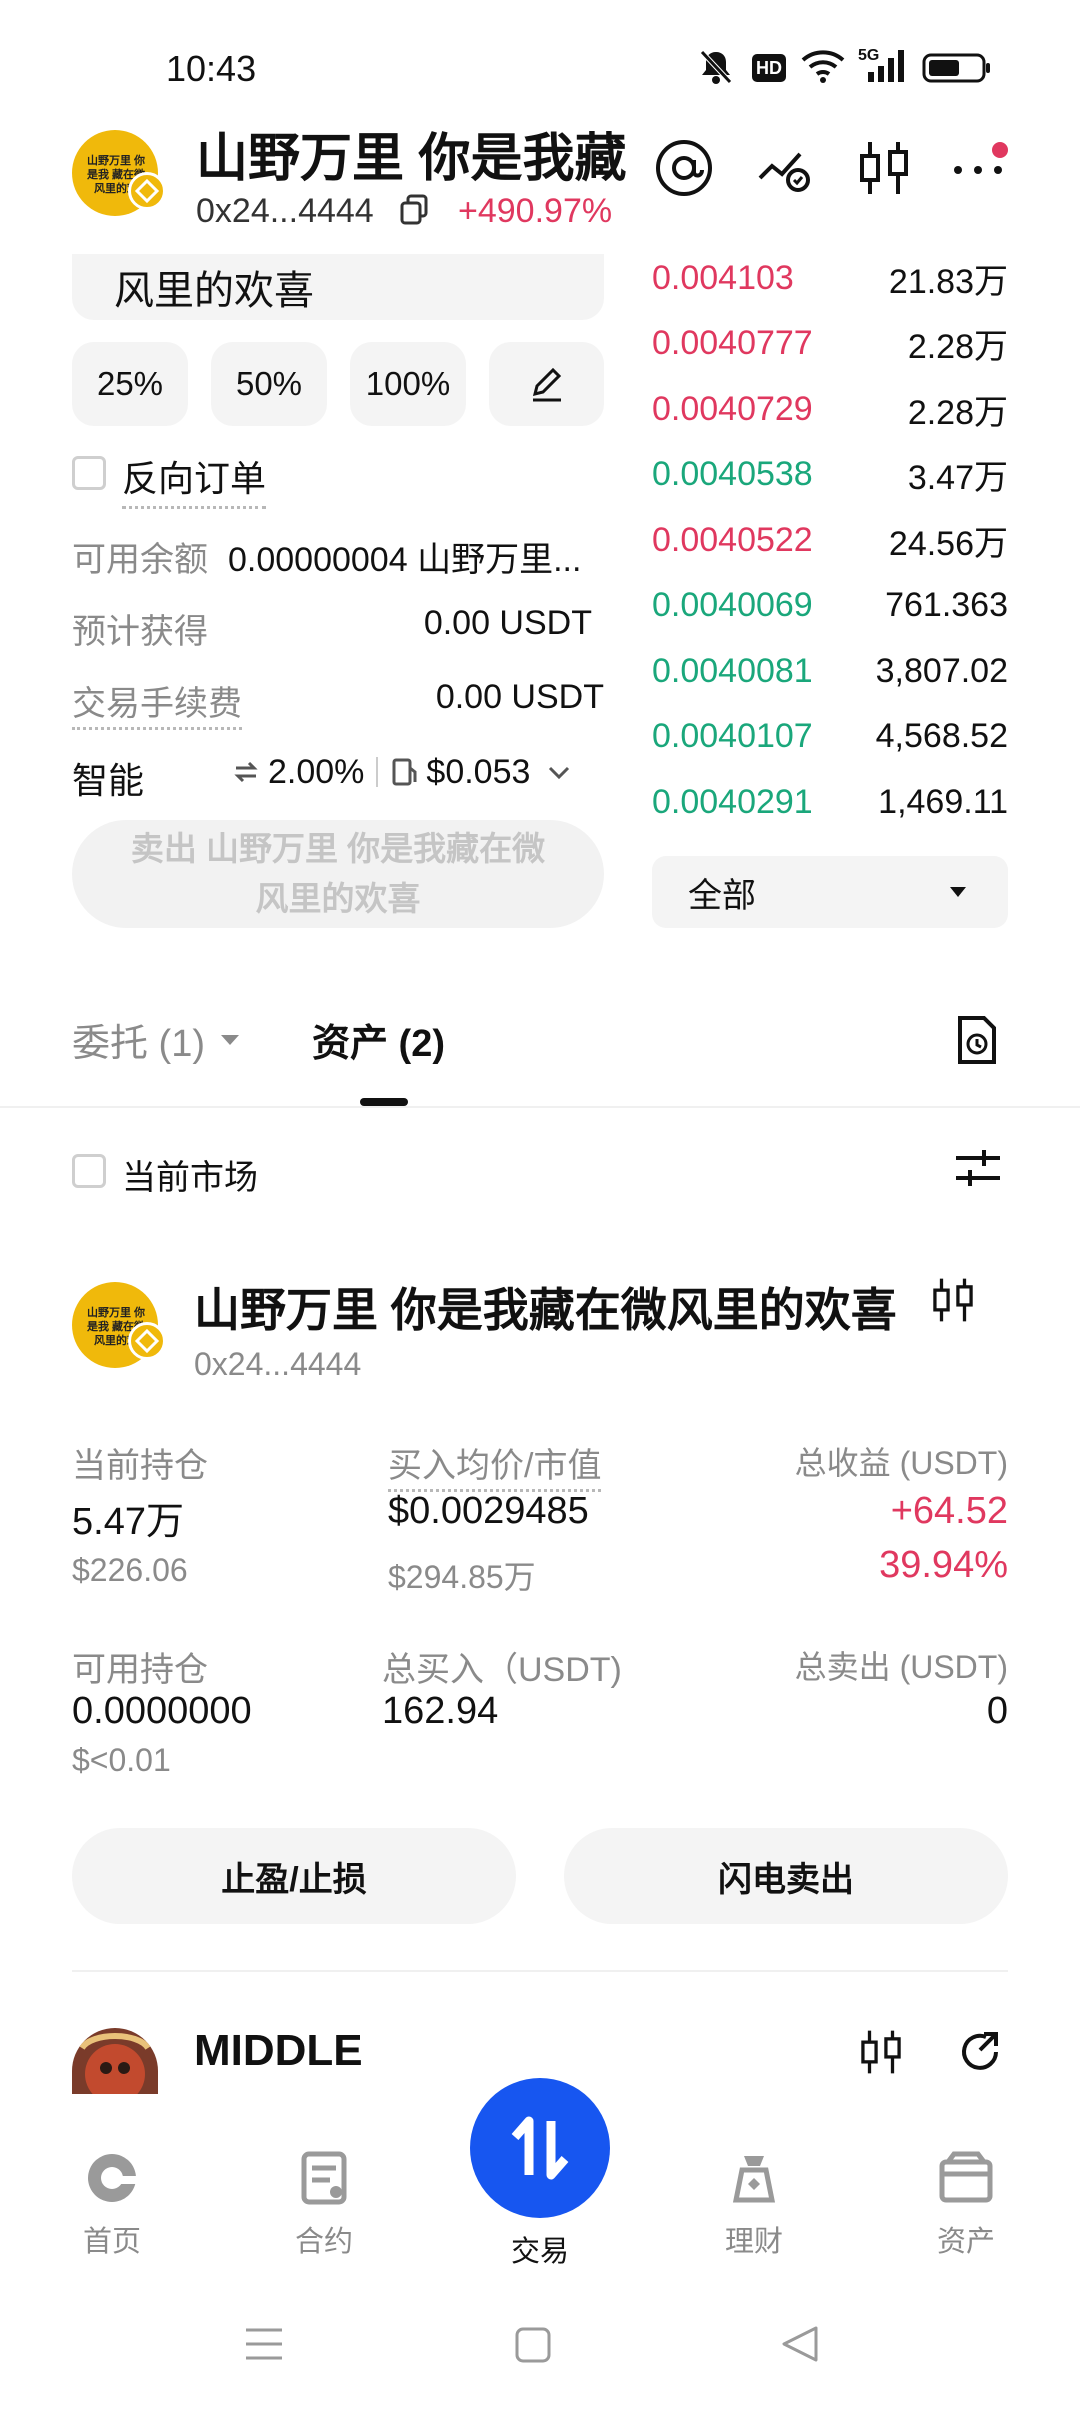 Image resolution: width=1080 pixels, height=2412 pixels. I want to click on nav-trade-label: 交易, so click(539, 2252).